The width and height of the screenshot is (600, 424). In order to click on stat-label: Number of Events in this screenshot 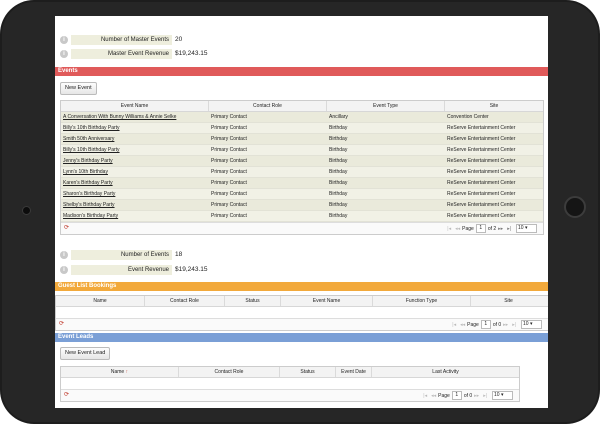, I will do `click(121, 254)`.